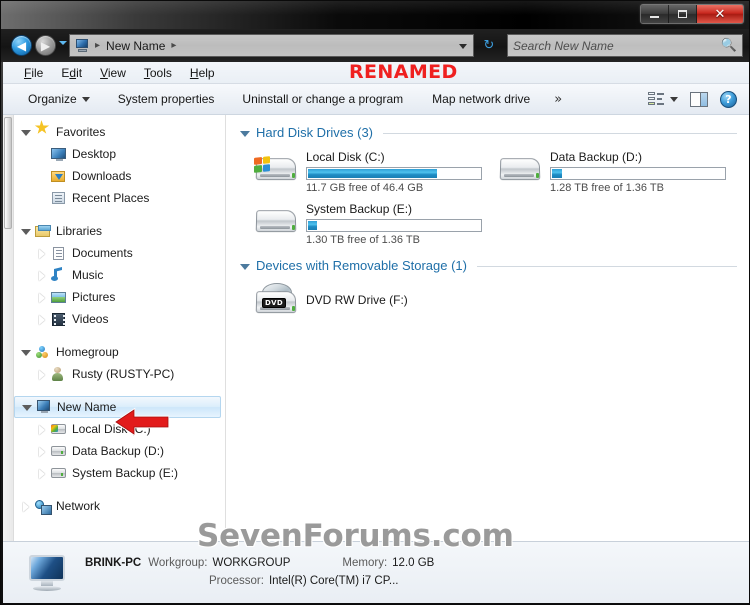 Image resolution: width=750 pixels, height=605 pixels. Describe the element at coordinates (119, 231) in the screenshot. I see `sidebar-item-libraries: Libraries` at that location.